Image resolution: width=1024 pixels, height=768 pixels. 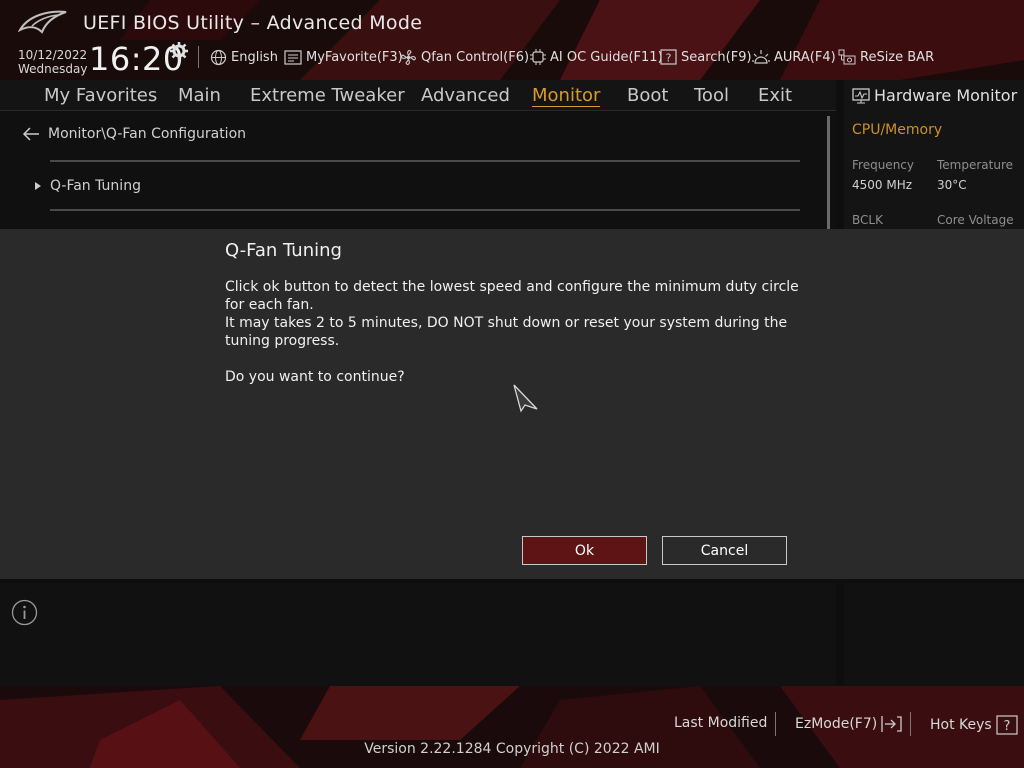 What do you see at coordinates (512, 749) in the screenshot?
I see `version-text: Version 2.22.1284 Copyright (C) 2022 AMI` at bounding box center [512, 749].